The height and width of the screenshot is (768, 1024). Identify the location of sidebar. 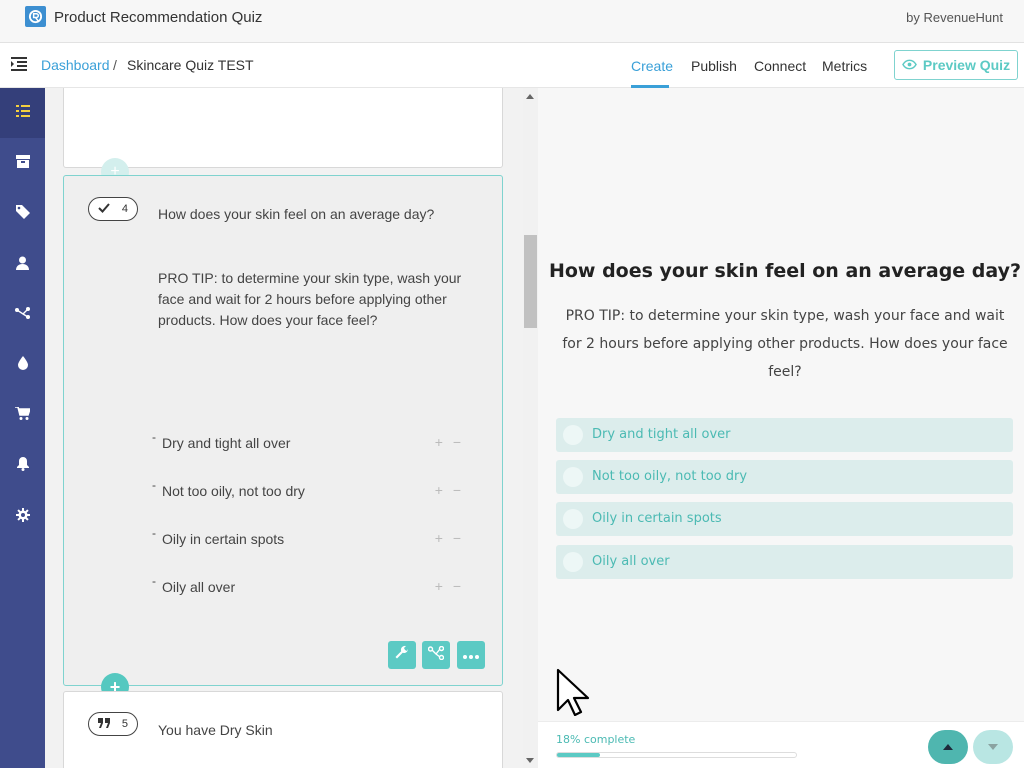
(22, 428).